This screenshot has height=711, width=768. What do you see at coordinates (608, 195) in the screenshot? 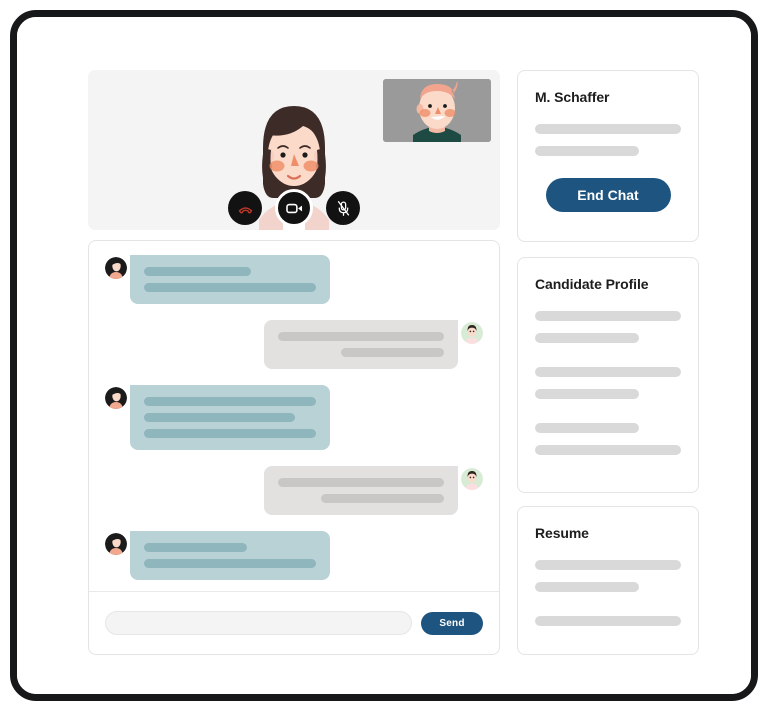
I see `end-chat-button: End Chat` at bounding box center [608, 195].